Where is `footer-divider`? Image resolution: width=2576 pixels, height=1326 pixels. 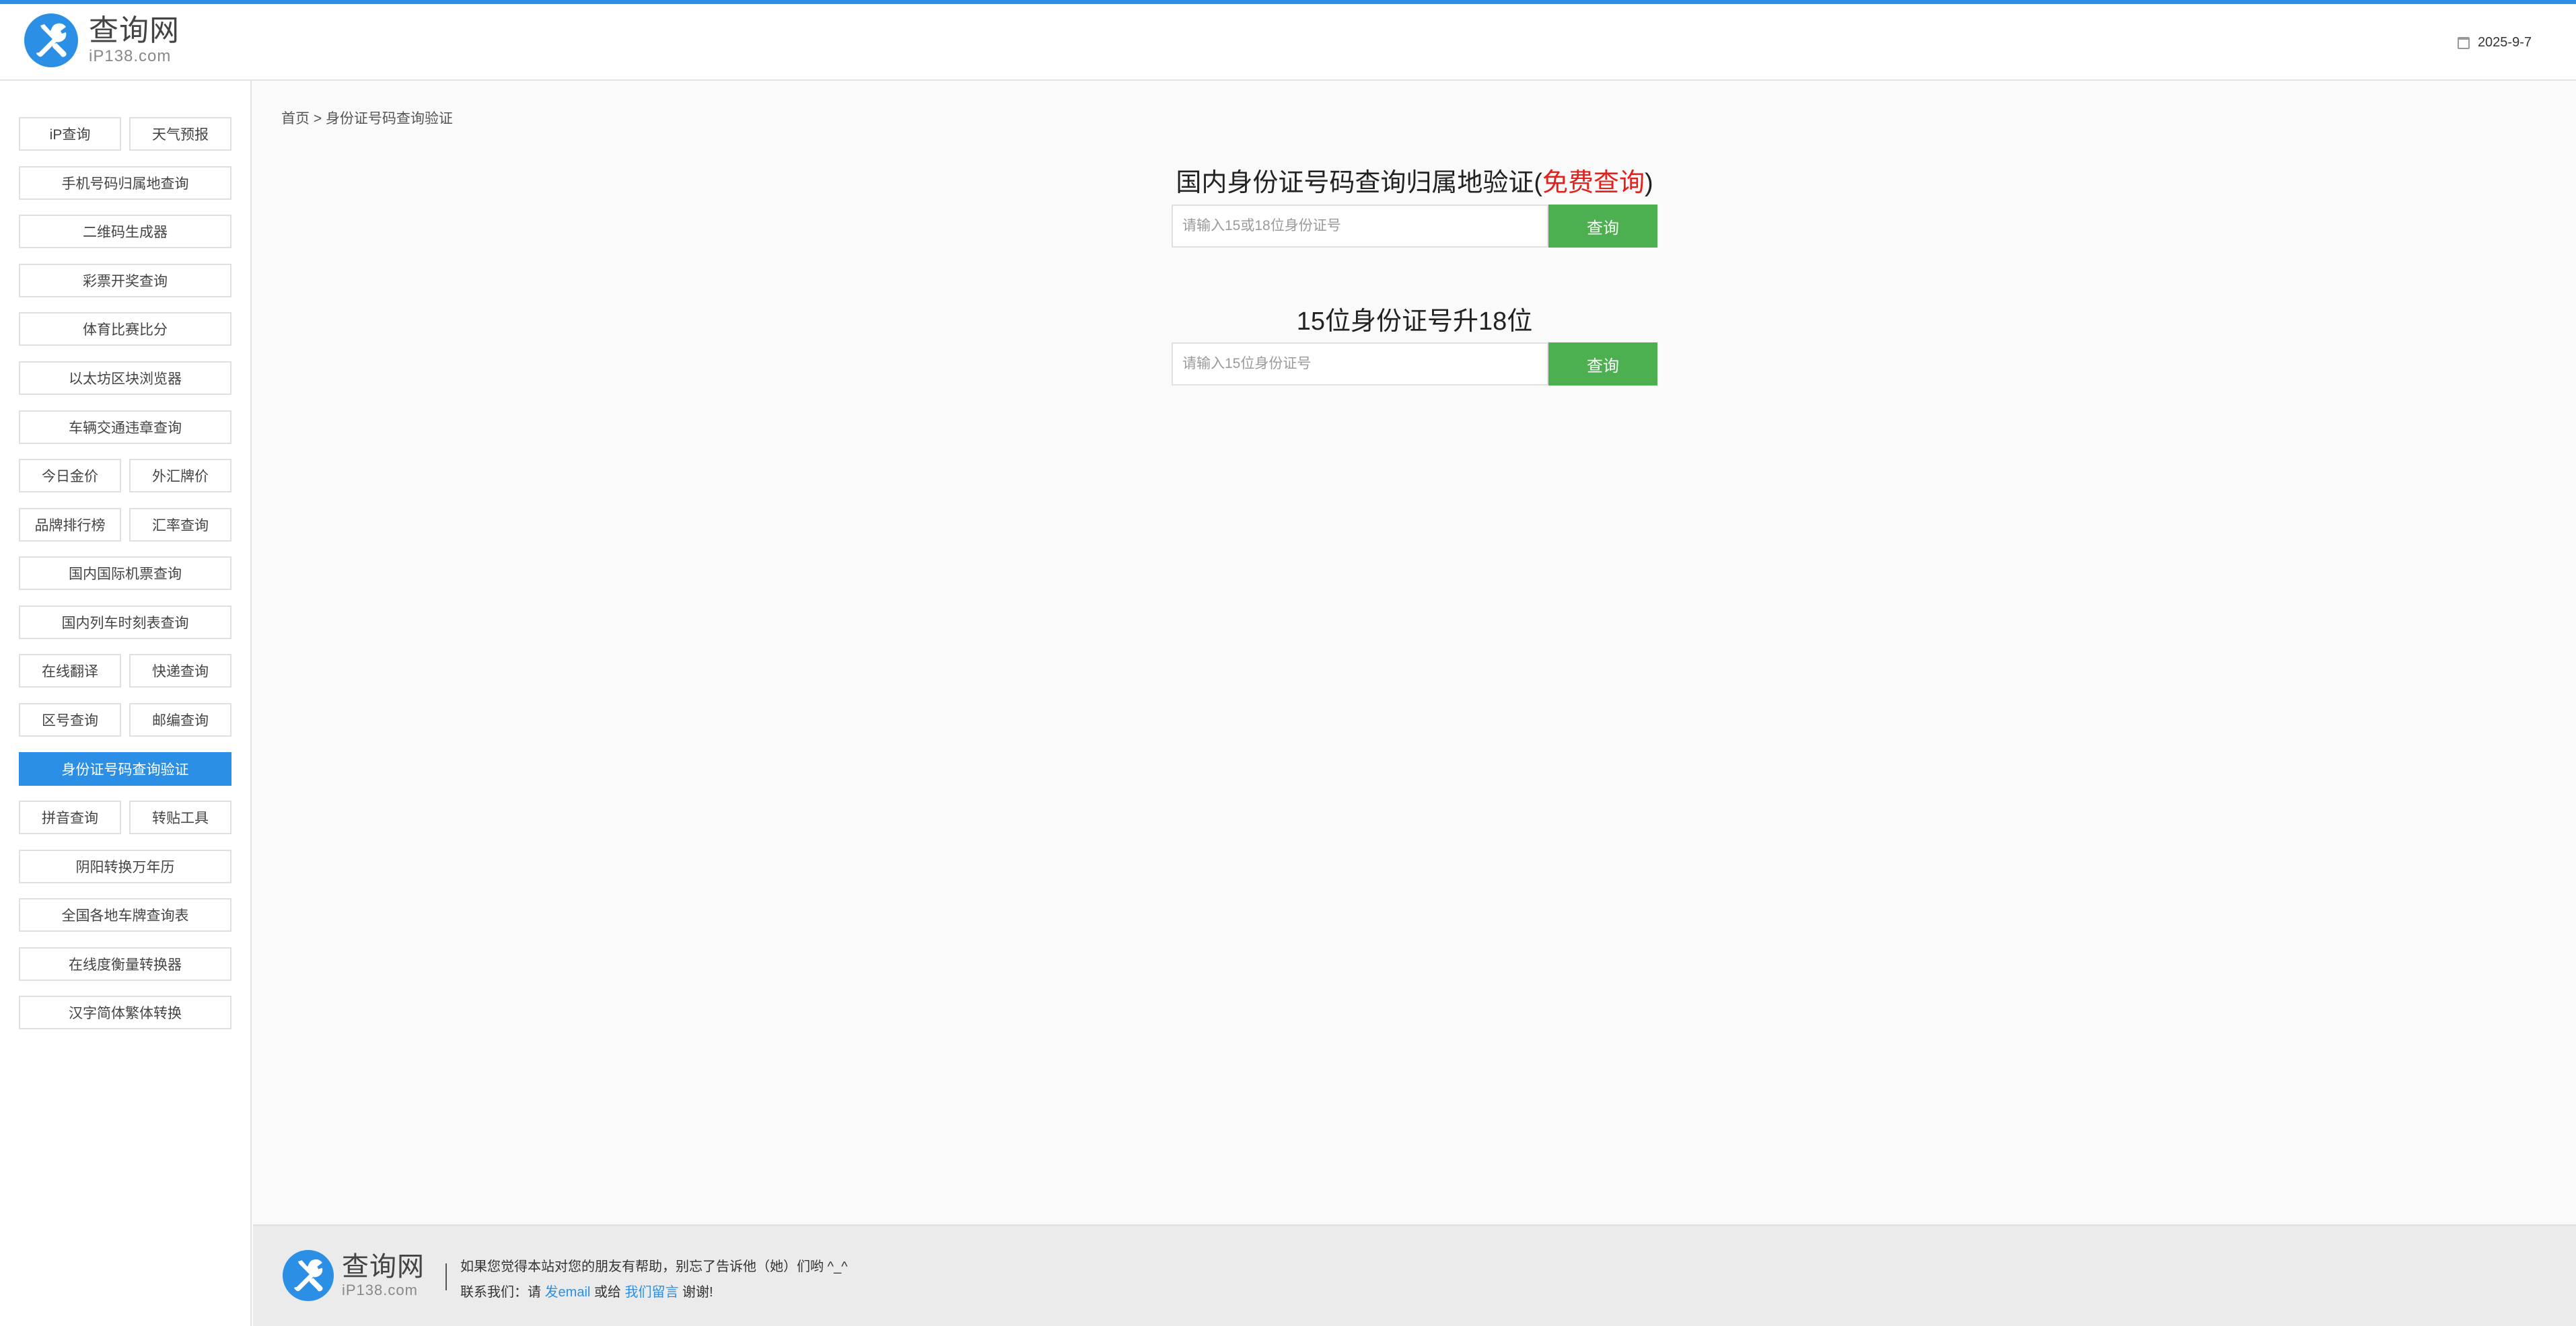
footer-divider is located at coordinates (446, 1276).